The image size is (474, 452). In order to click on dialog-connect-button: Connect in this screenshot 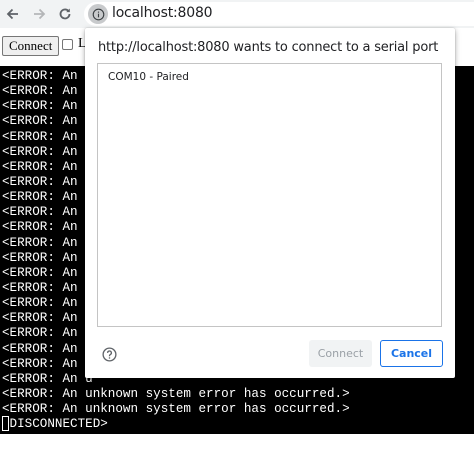, I will do `click(340, 353)`.